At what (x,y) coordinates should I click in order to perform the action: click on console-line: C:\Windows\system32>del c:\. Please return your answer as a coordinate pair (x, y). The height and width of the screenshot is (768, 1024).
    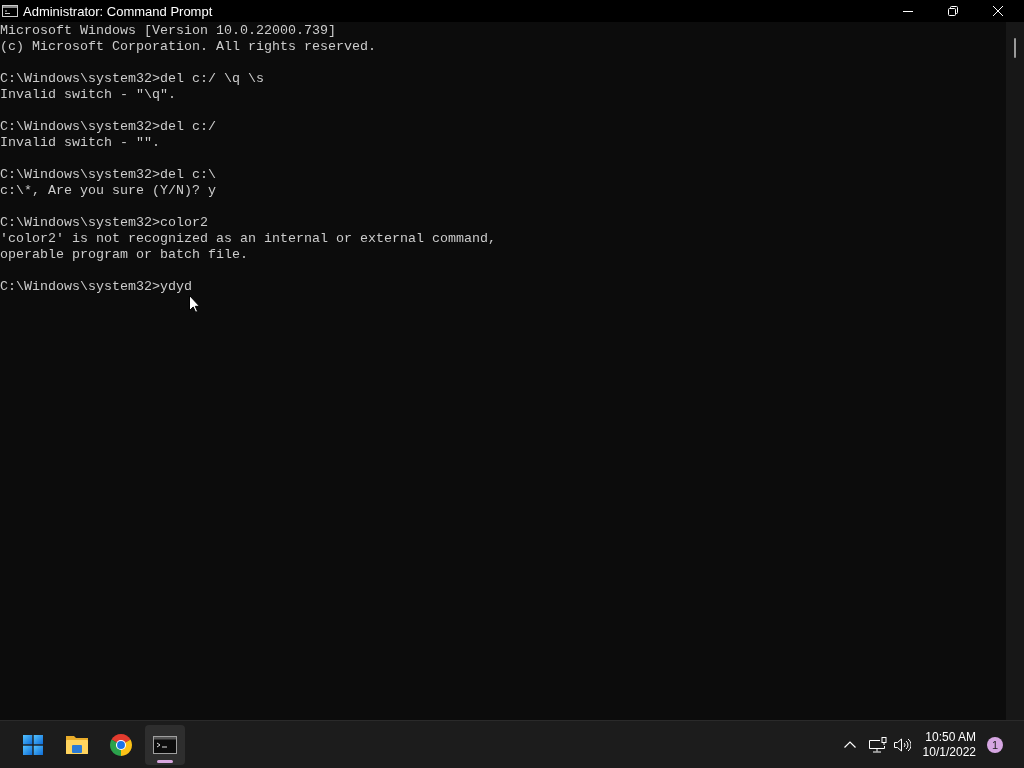
    Looking at the image, I should click on (108, 175).